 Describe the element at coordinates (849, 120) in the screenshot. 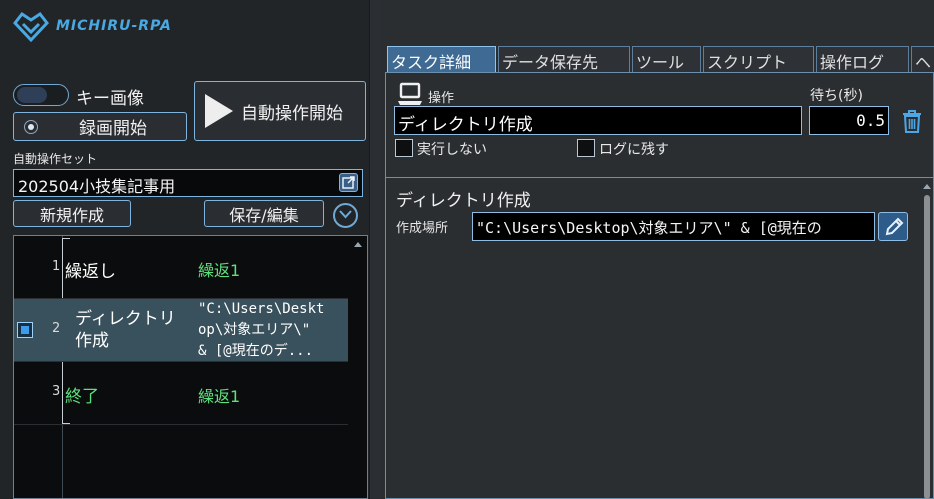

I see `wait-seconds-field: 0.5` at that location.